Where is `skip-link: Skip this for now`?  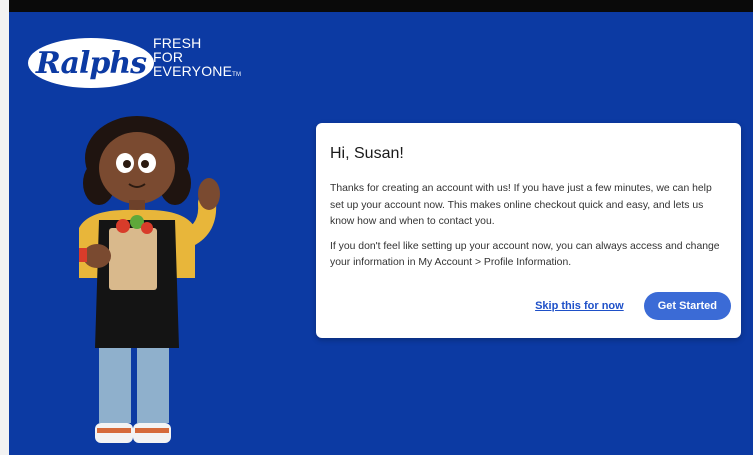
skip-link: Skip this for now is located at coordinates (579, 306).